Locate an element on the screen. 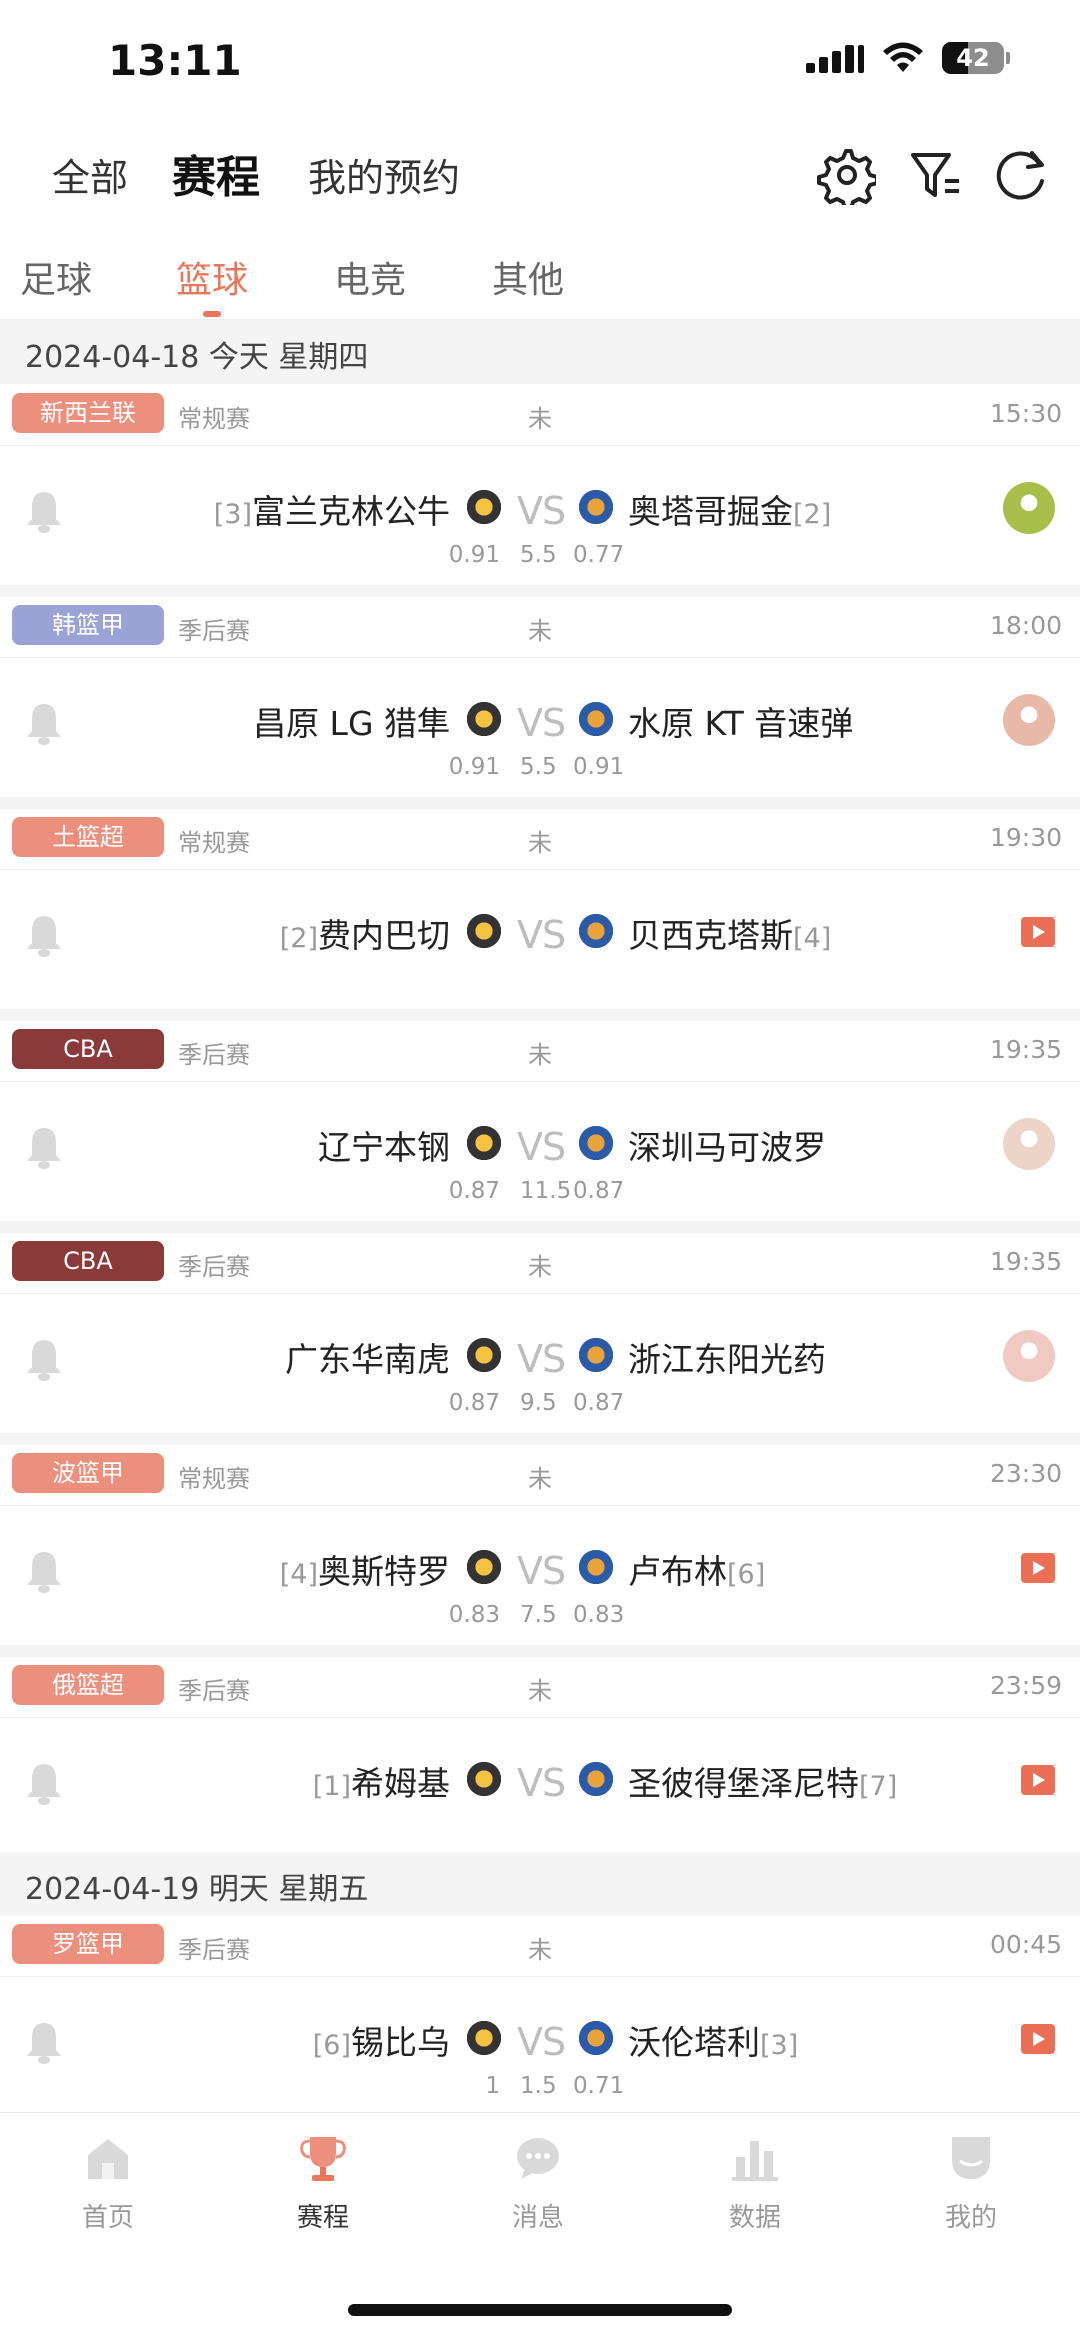 The height and width of the screenshot is (2336, 1080). header-tabs: 全部 赛程 我的预约 is located at coordinates (540, 185).